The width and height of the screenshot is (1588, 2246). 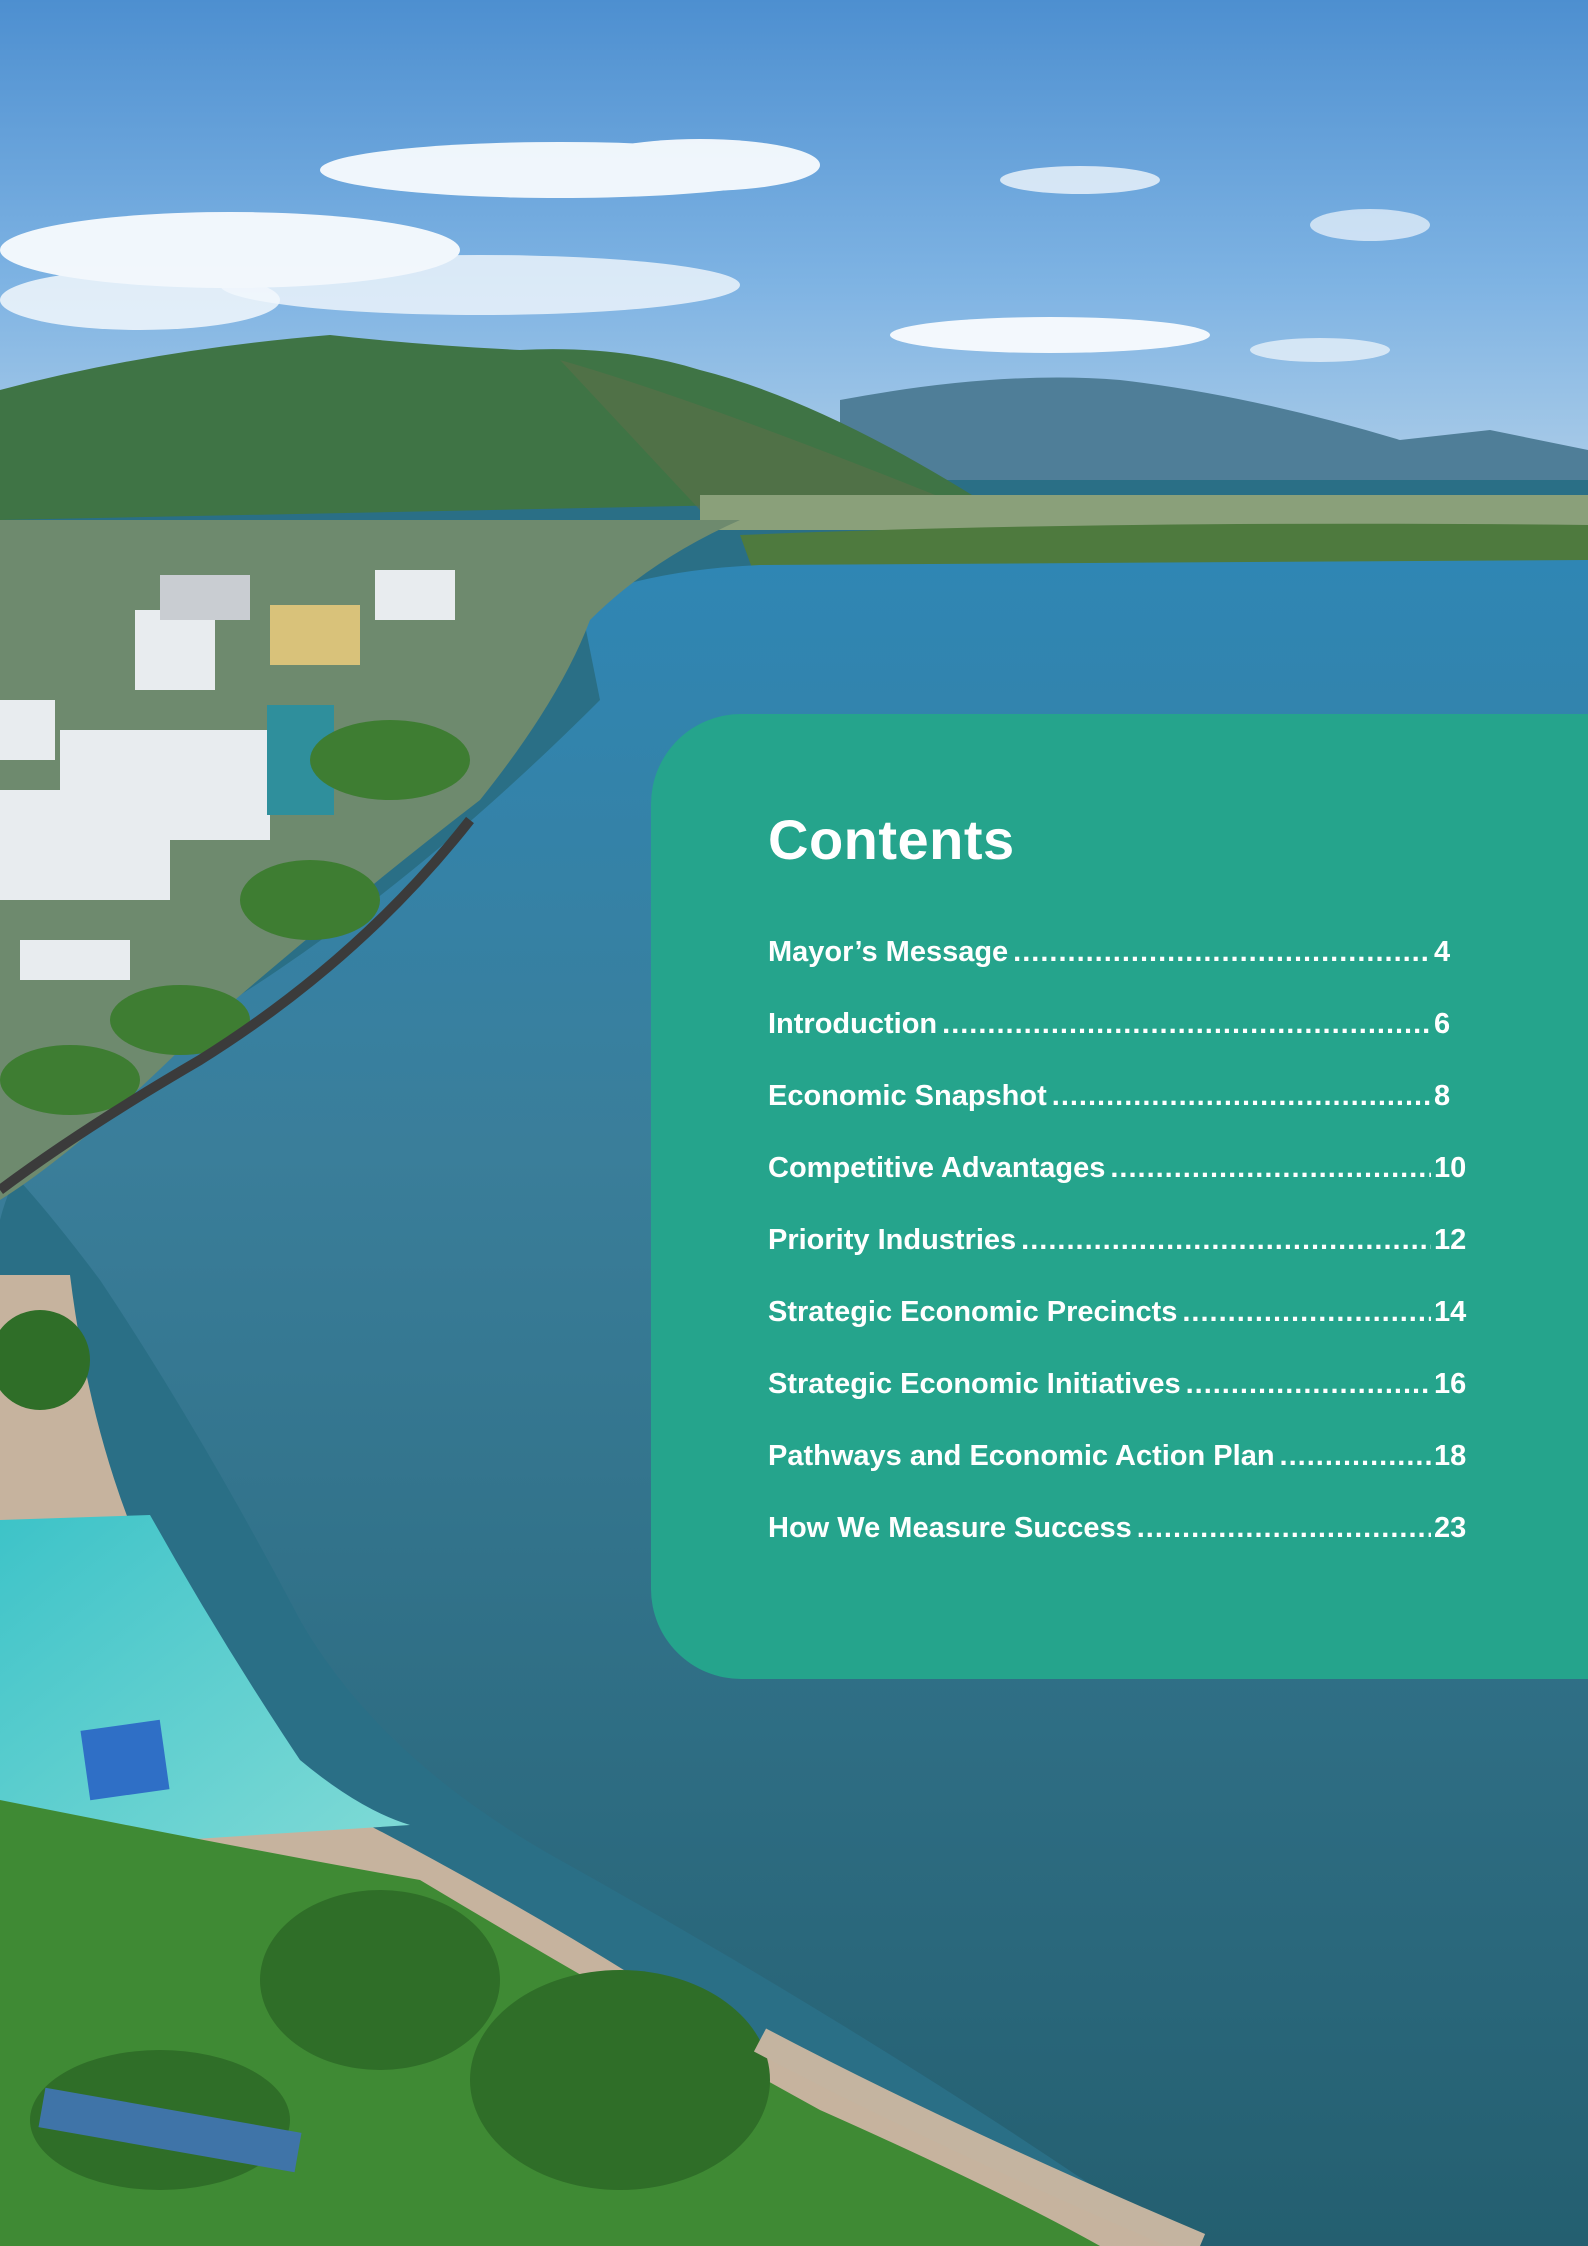 I want to click on toc-page-number: 6, so click(x=1442, y=1024).